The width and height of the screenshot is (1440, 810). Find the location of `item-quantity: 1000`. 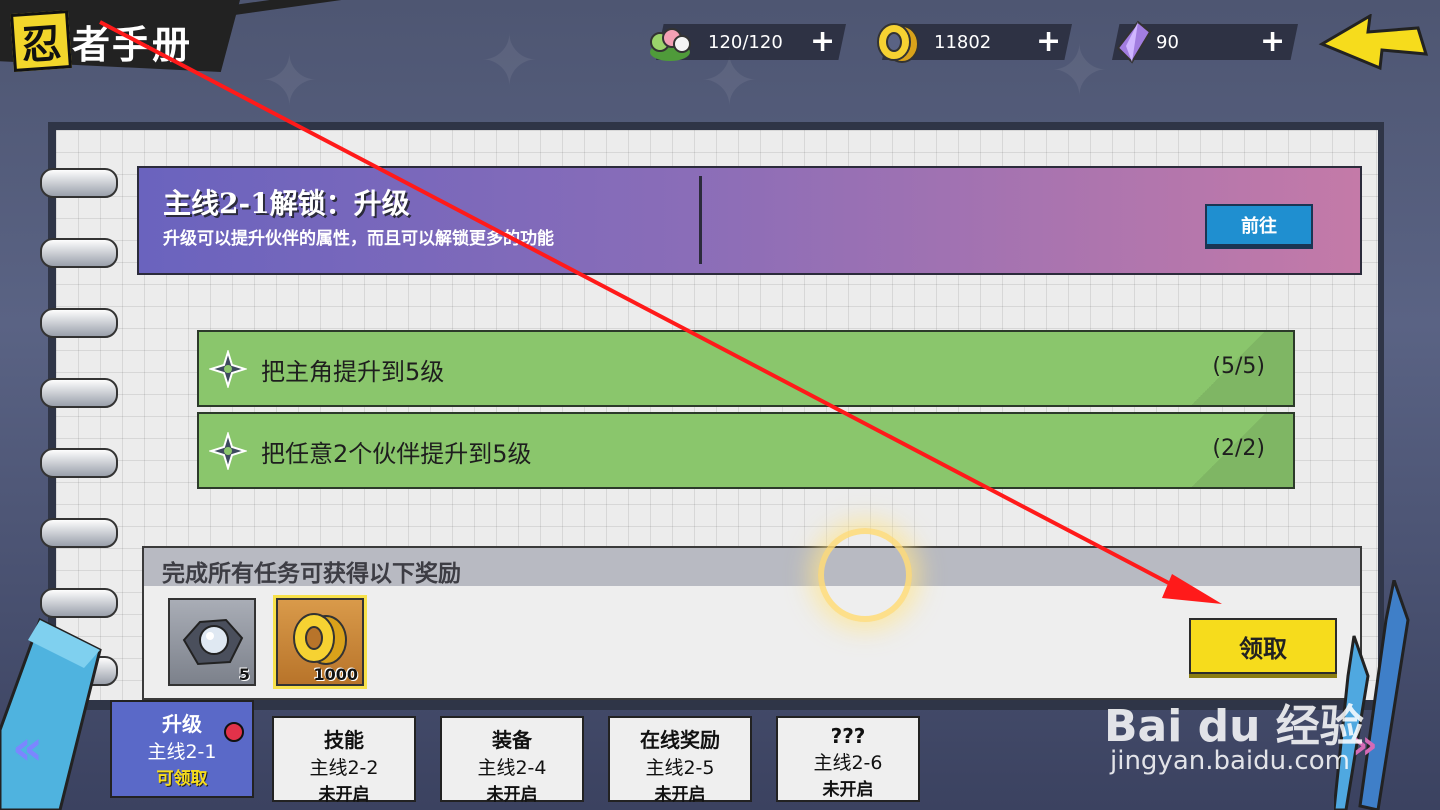

item-quantity: 1000 is located at coordinates (335, 674).